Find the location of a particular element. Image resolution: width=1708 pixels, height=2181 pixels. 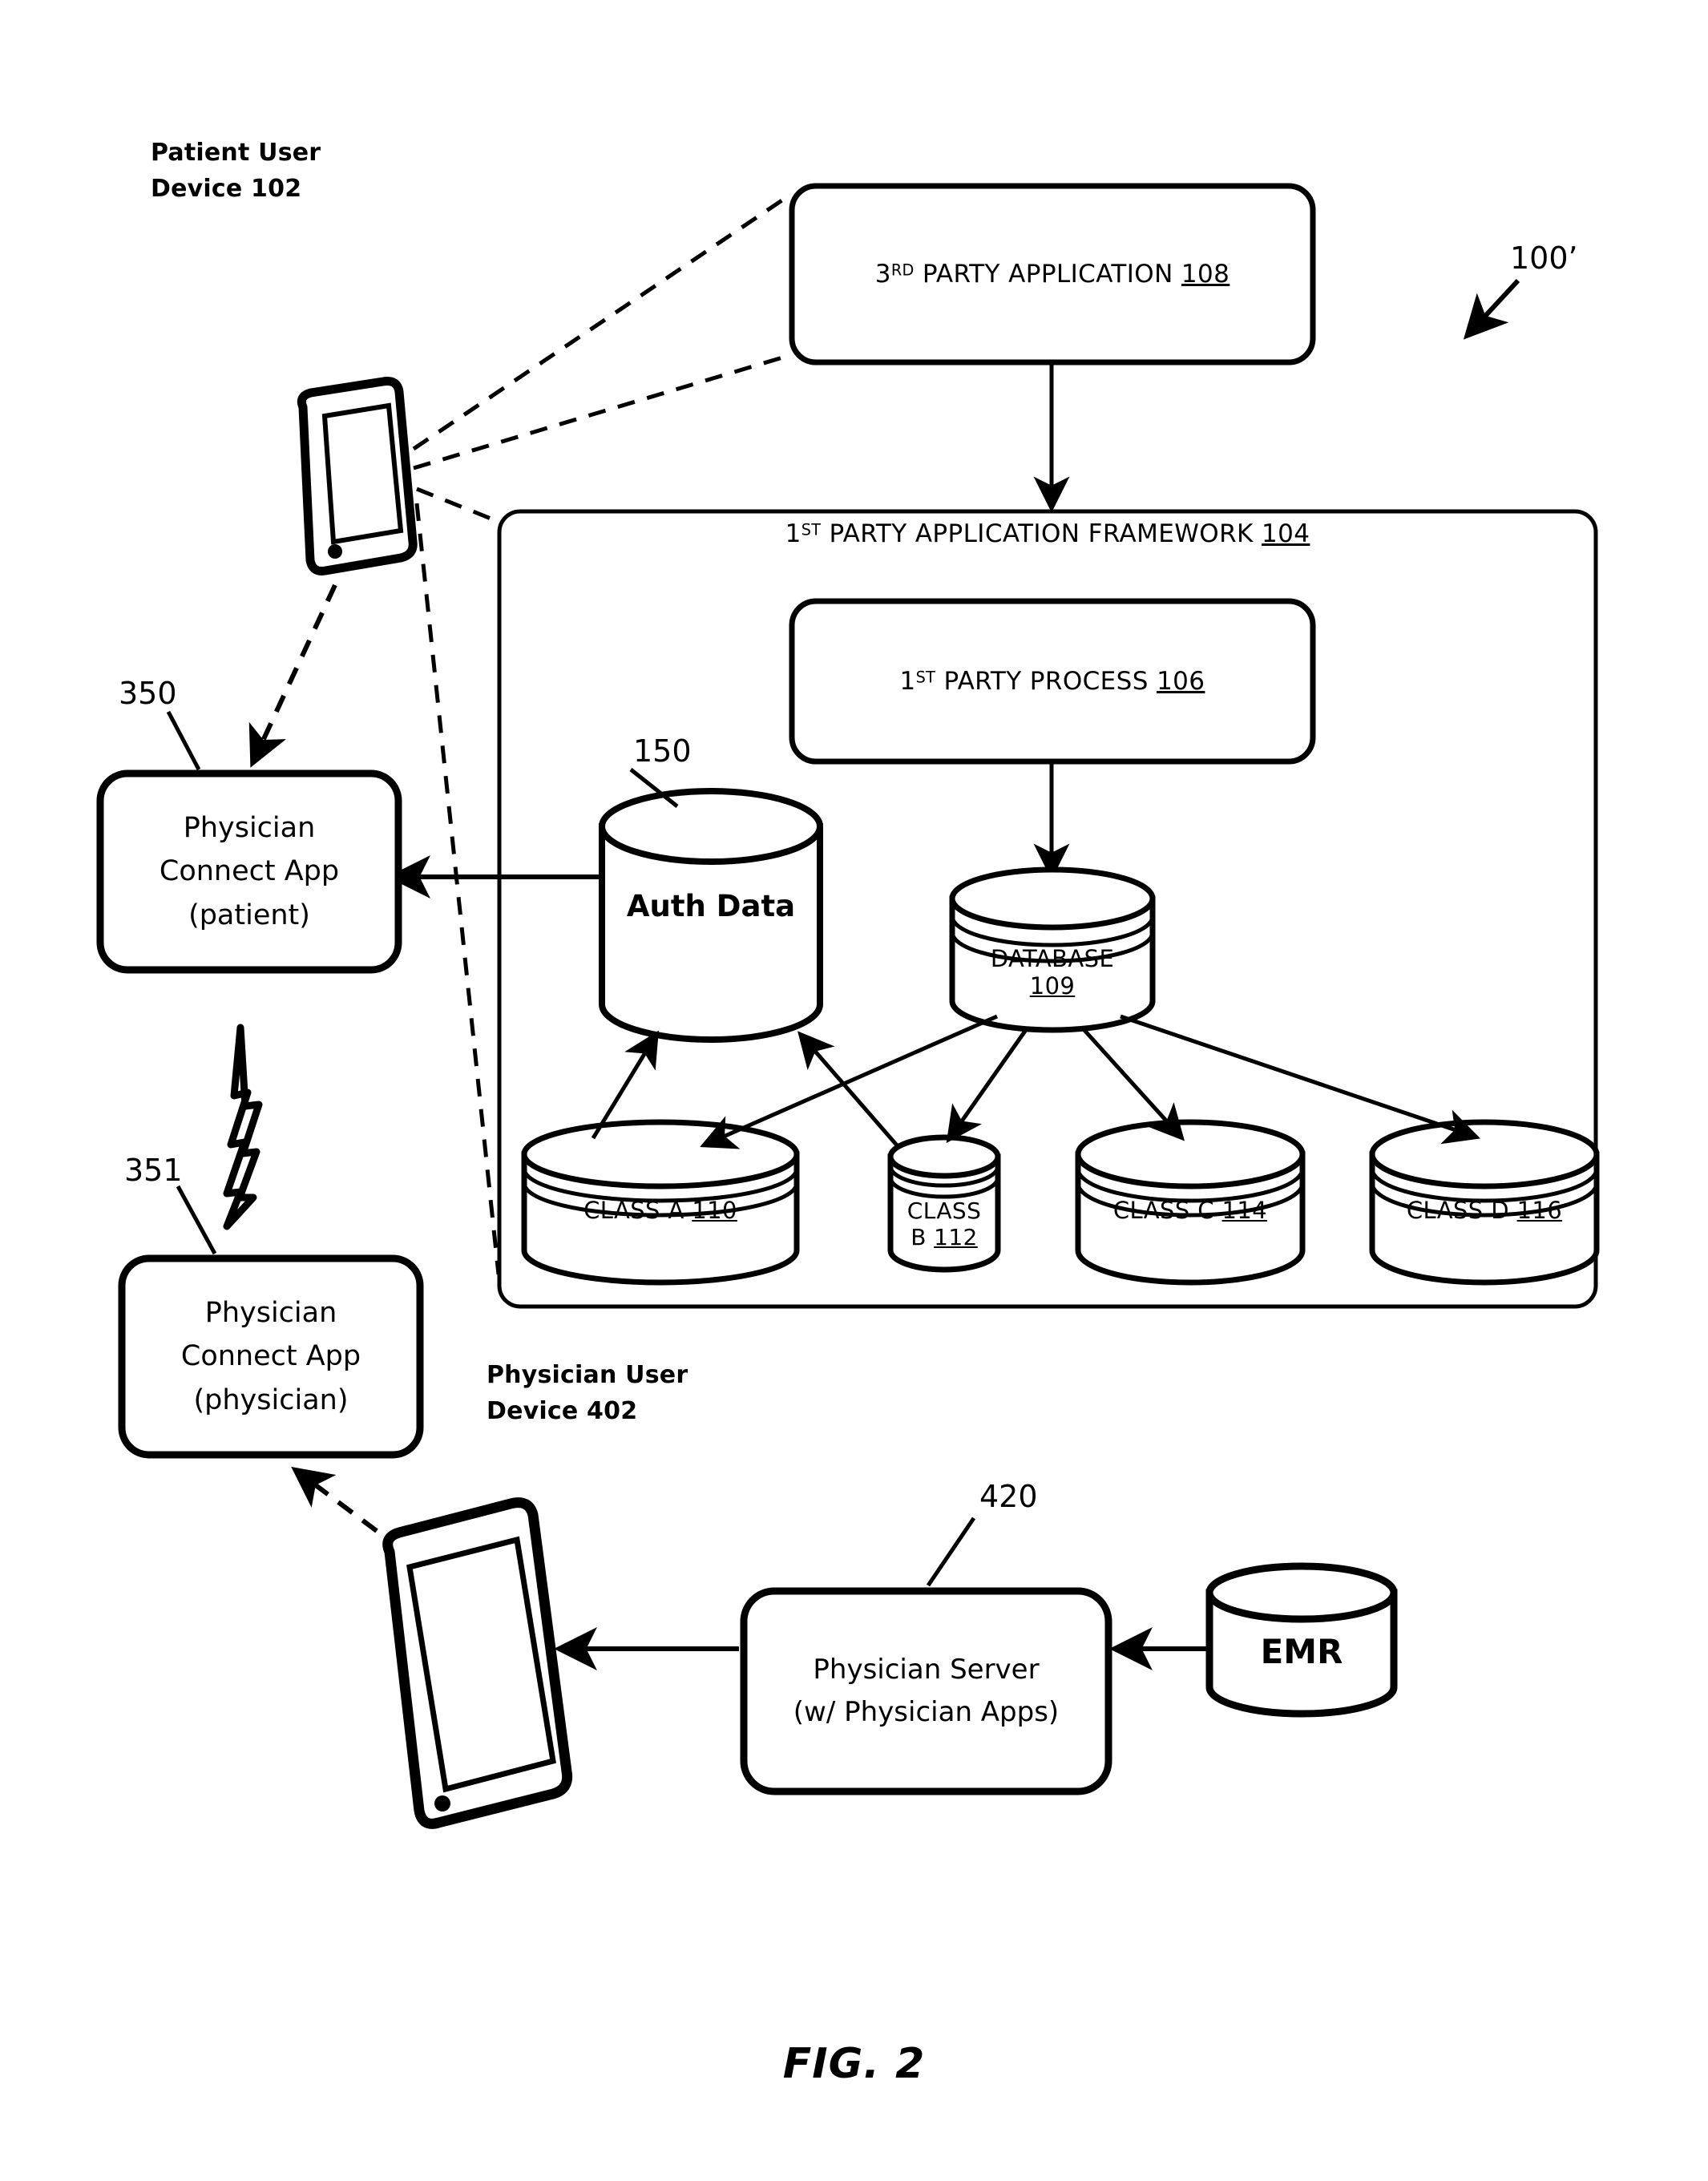

class-b-line2: B 112 is located at coordinates (945, 1237).